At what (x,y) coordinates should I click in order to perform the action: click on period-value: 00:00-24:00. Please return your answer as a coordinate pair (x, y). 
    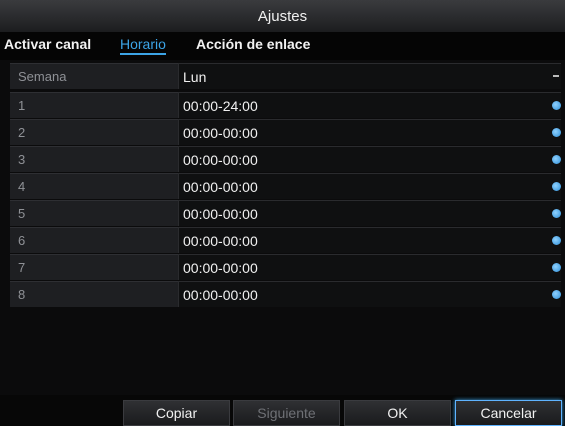
    Looking at the image, I should click on (369, 105).